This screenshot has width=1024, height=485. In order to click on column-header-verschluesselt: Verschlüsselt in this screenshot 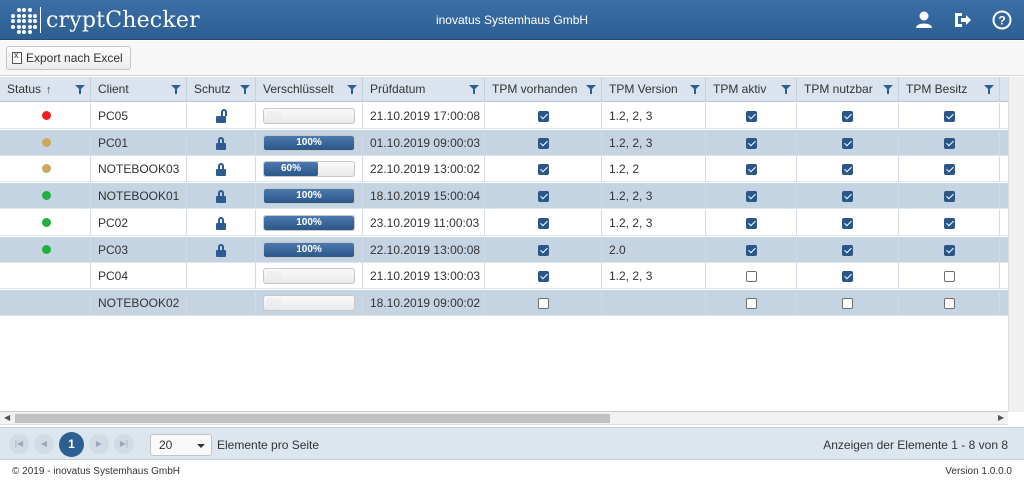, I will do `click(309, 89)`.